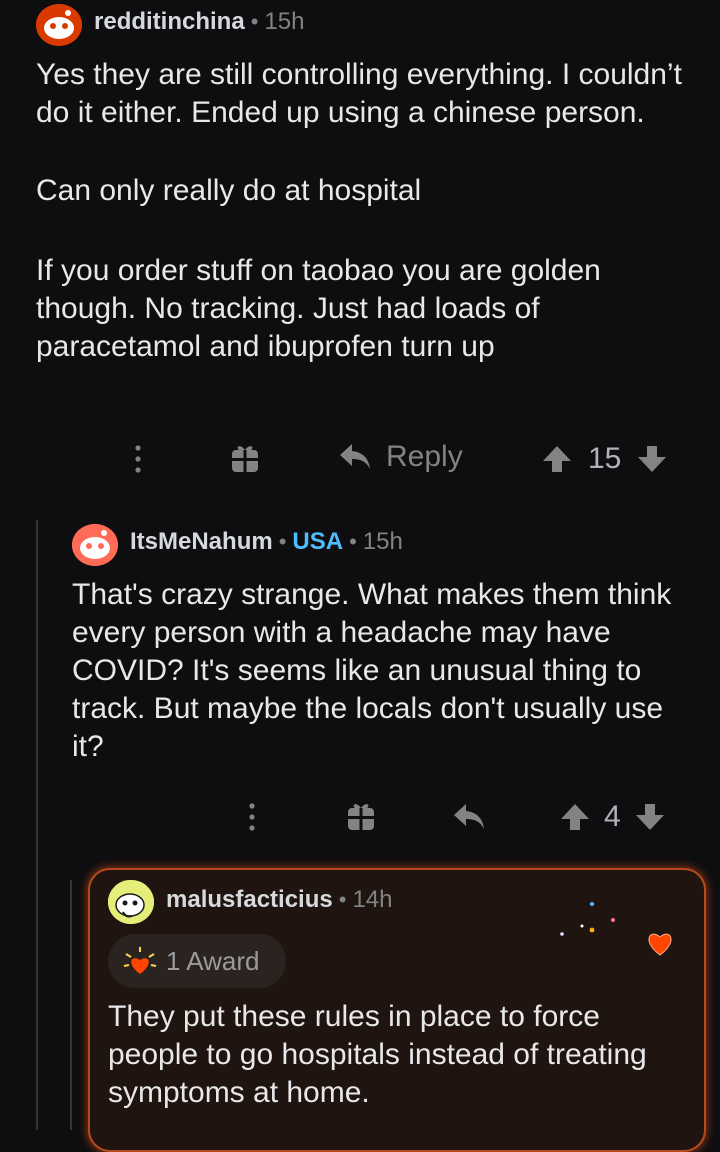  I want to click on vote-controls: 15, so click(604, 459).